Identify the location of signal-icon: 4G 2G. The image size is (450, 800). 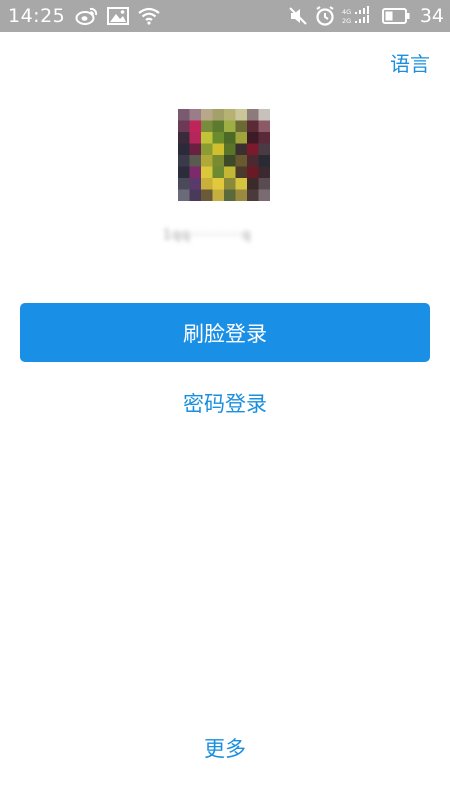
(359, 16).